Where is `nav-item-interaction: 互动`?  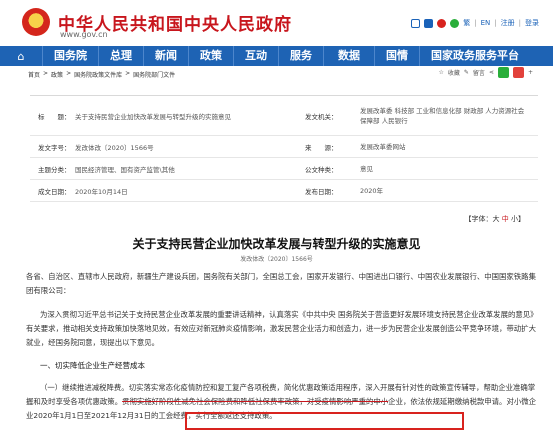
nav-item-interaction: 互动 is located at coordinates (255, 56).